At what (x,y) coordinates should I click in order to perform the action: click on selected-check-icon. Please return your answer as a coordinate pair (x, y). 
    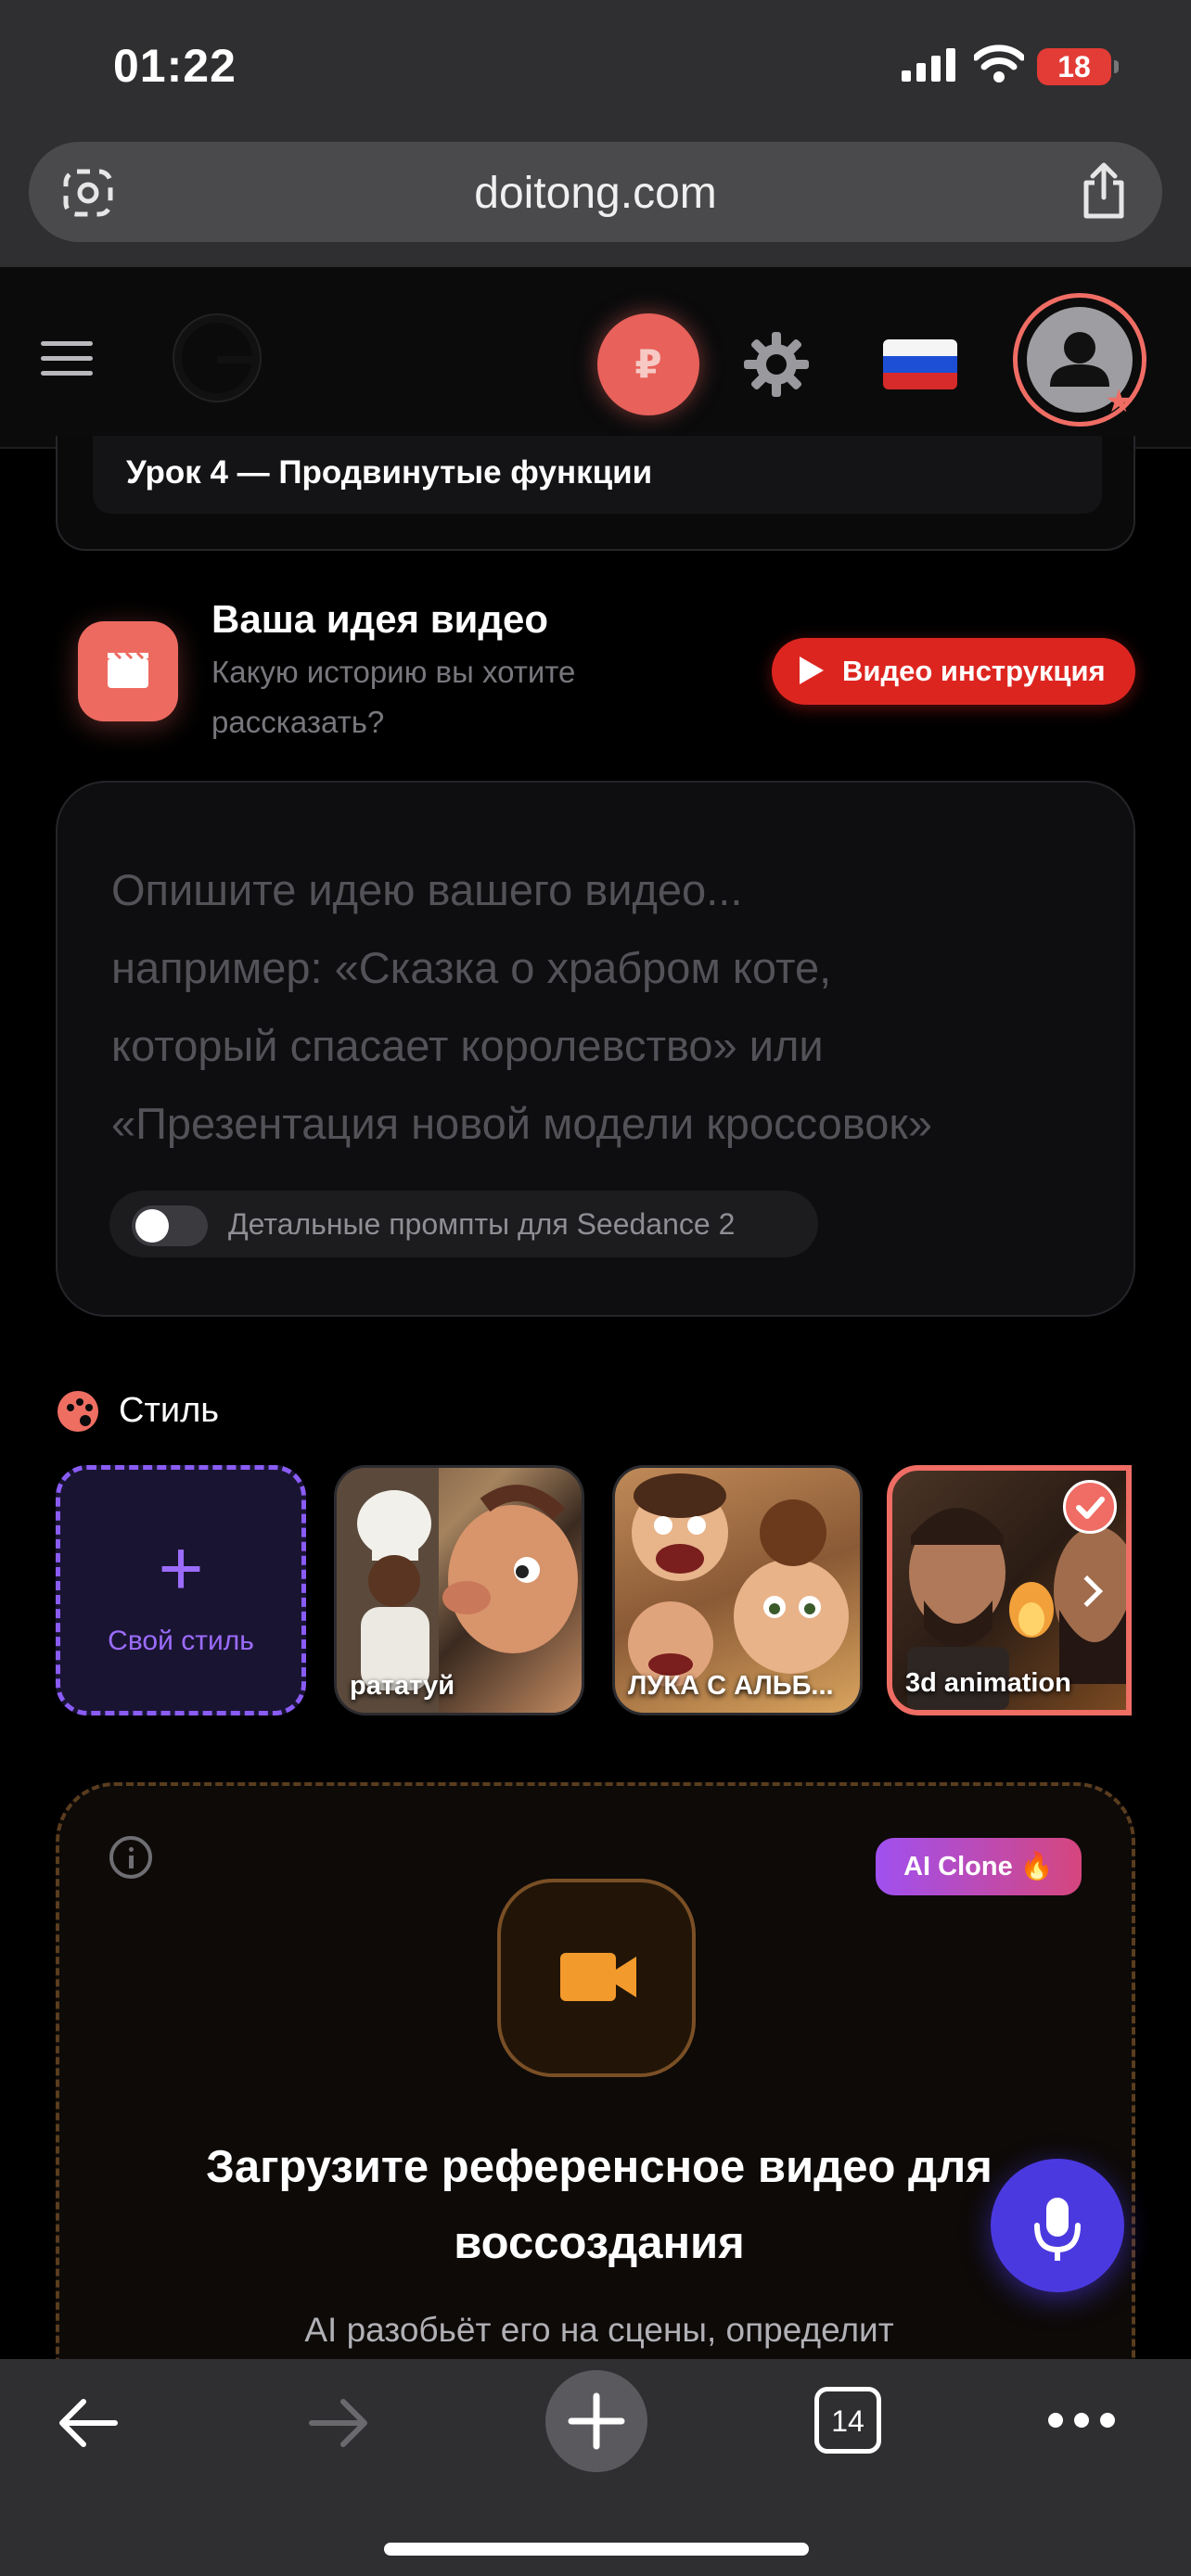
    Looking at the image, I should click on (1090, 1507).